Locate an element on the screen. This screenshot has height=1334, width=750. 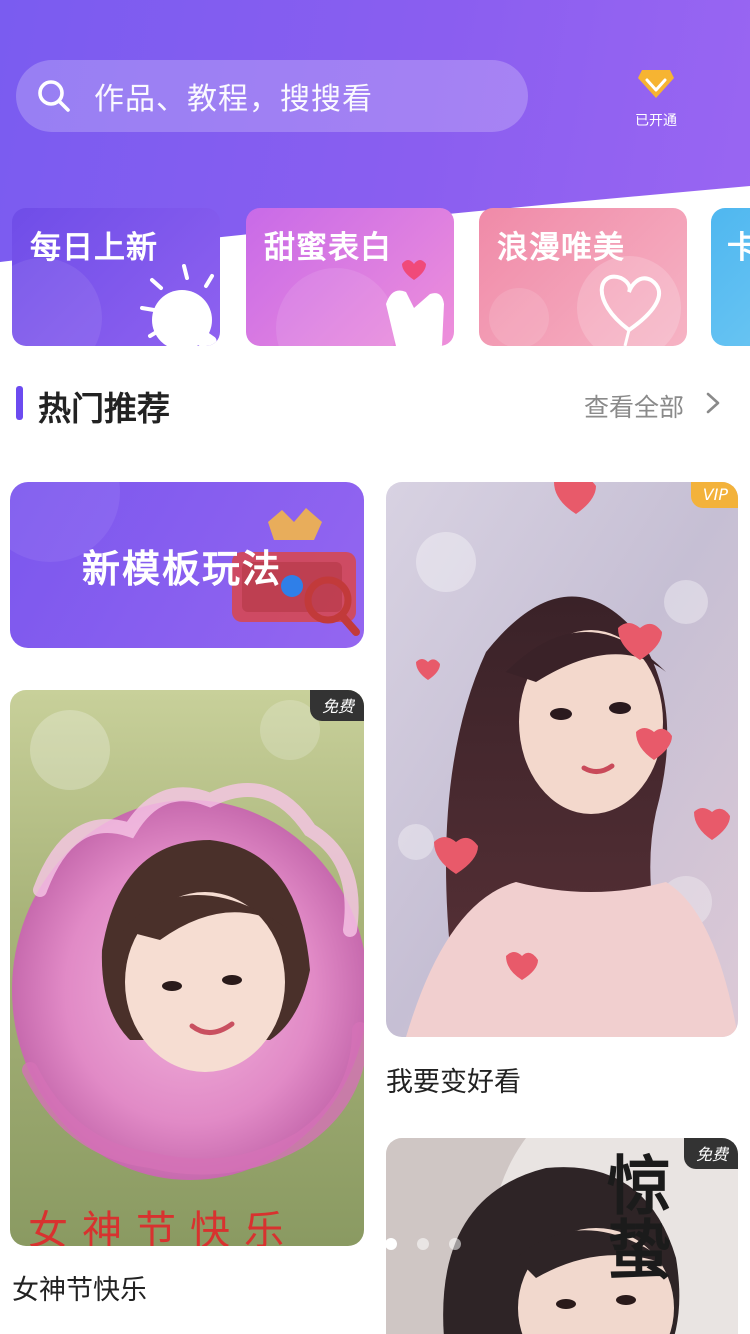
search-icon is located at coordinates (54, 96).